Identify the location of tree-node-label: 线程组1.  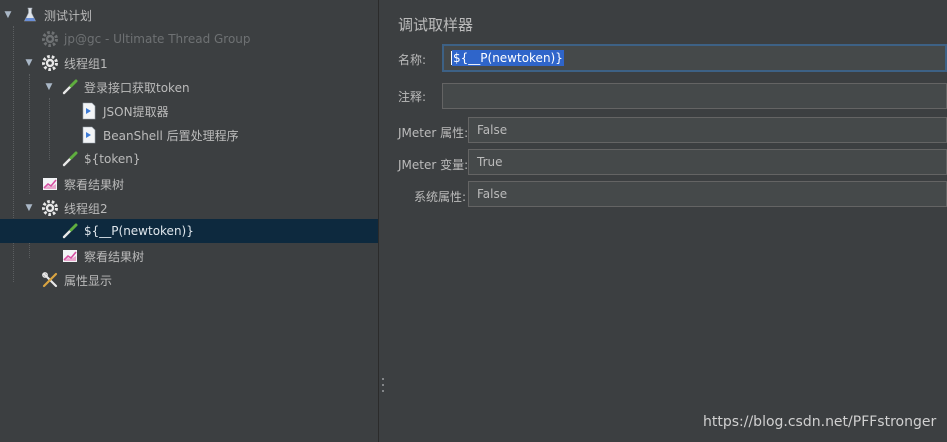
(86, 63).